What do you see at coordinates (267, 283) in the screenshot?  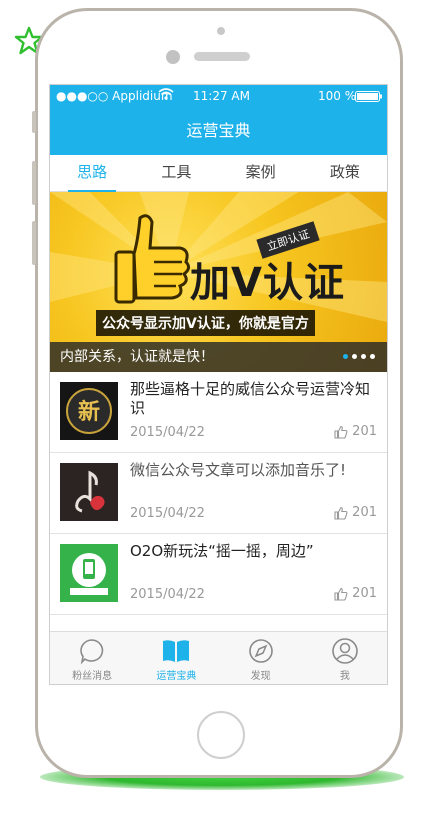 I see `banner-headline: 加V认证` at bounding box center [267, 283].